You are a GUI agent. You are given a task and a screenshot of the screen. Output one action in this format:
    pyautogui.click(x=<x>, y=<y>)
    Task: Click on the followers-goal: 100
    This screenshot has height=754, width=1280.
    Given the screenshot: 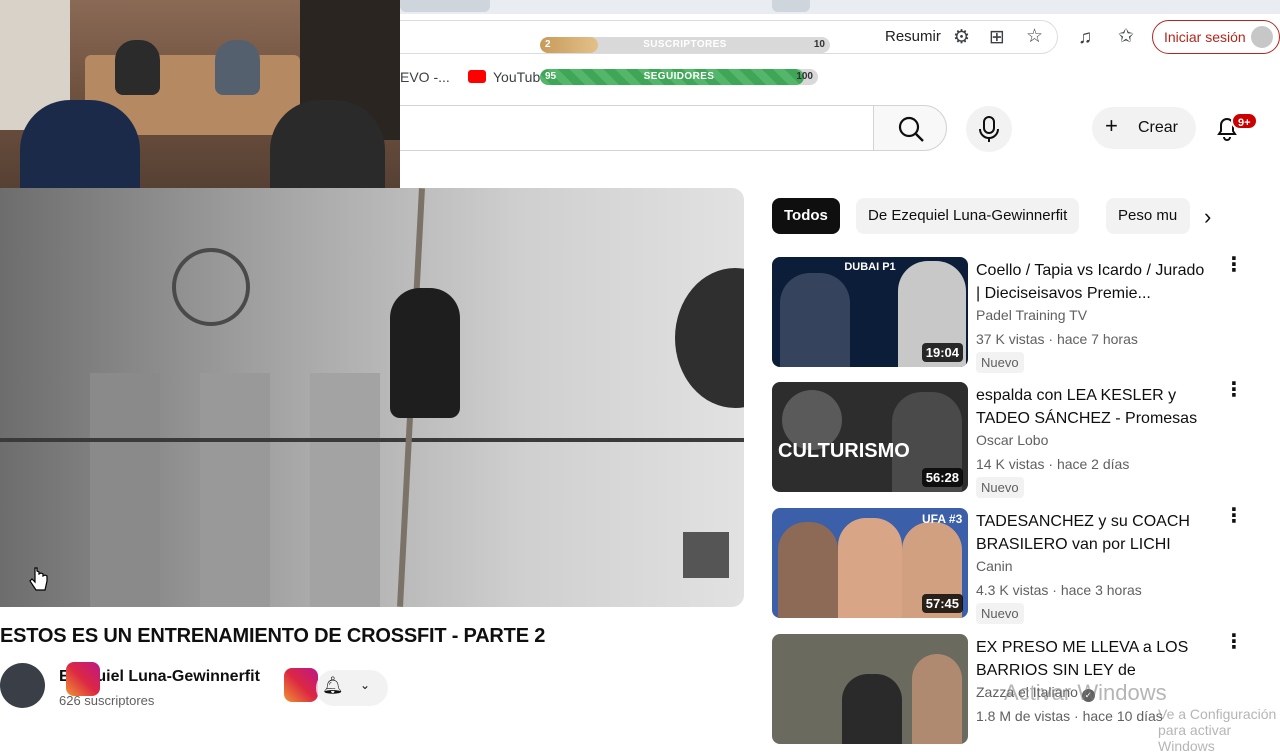 What is the action you would take?
    pyautogui.click(x=804, y=76)
    